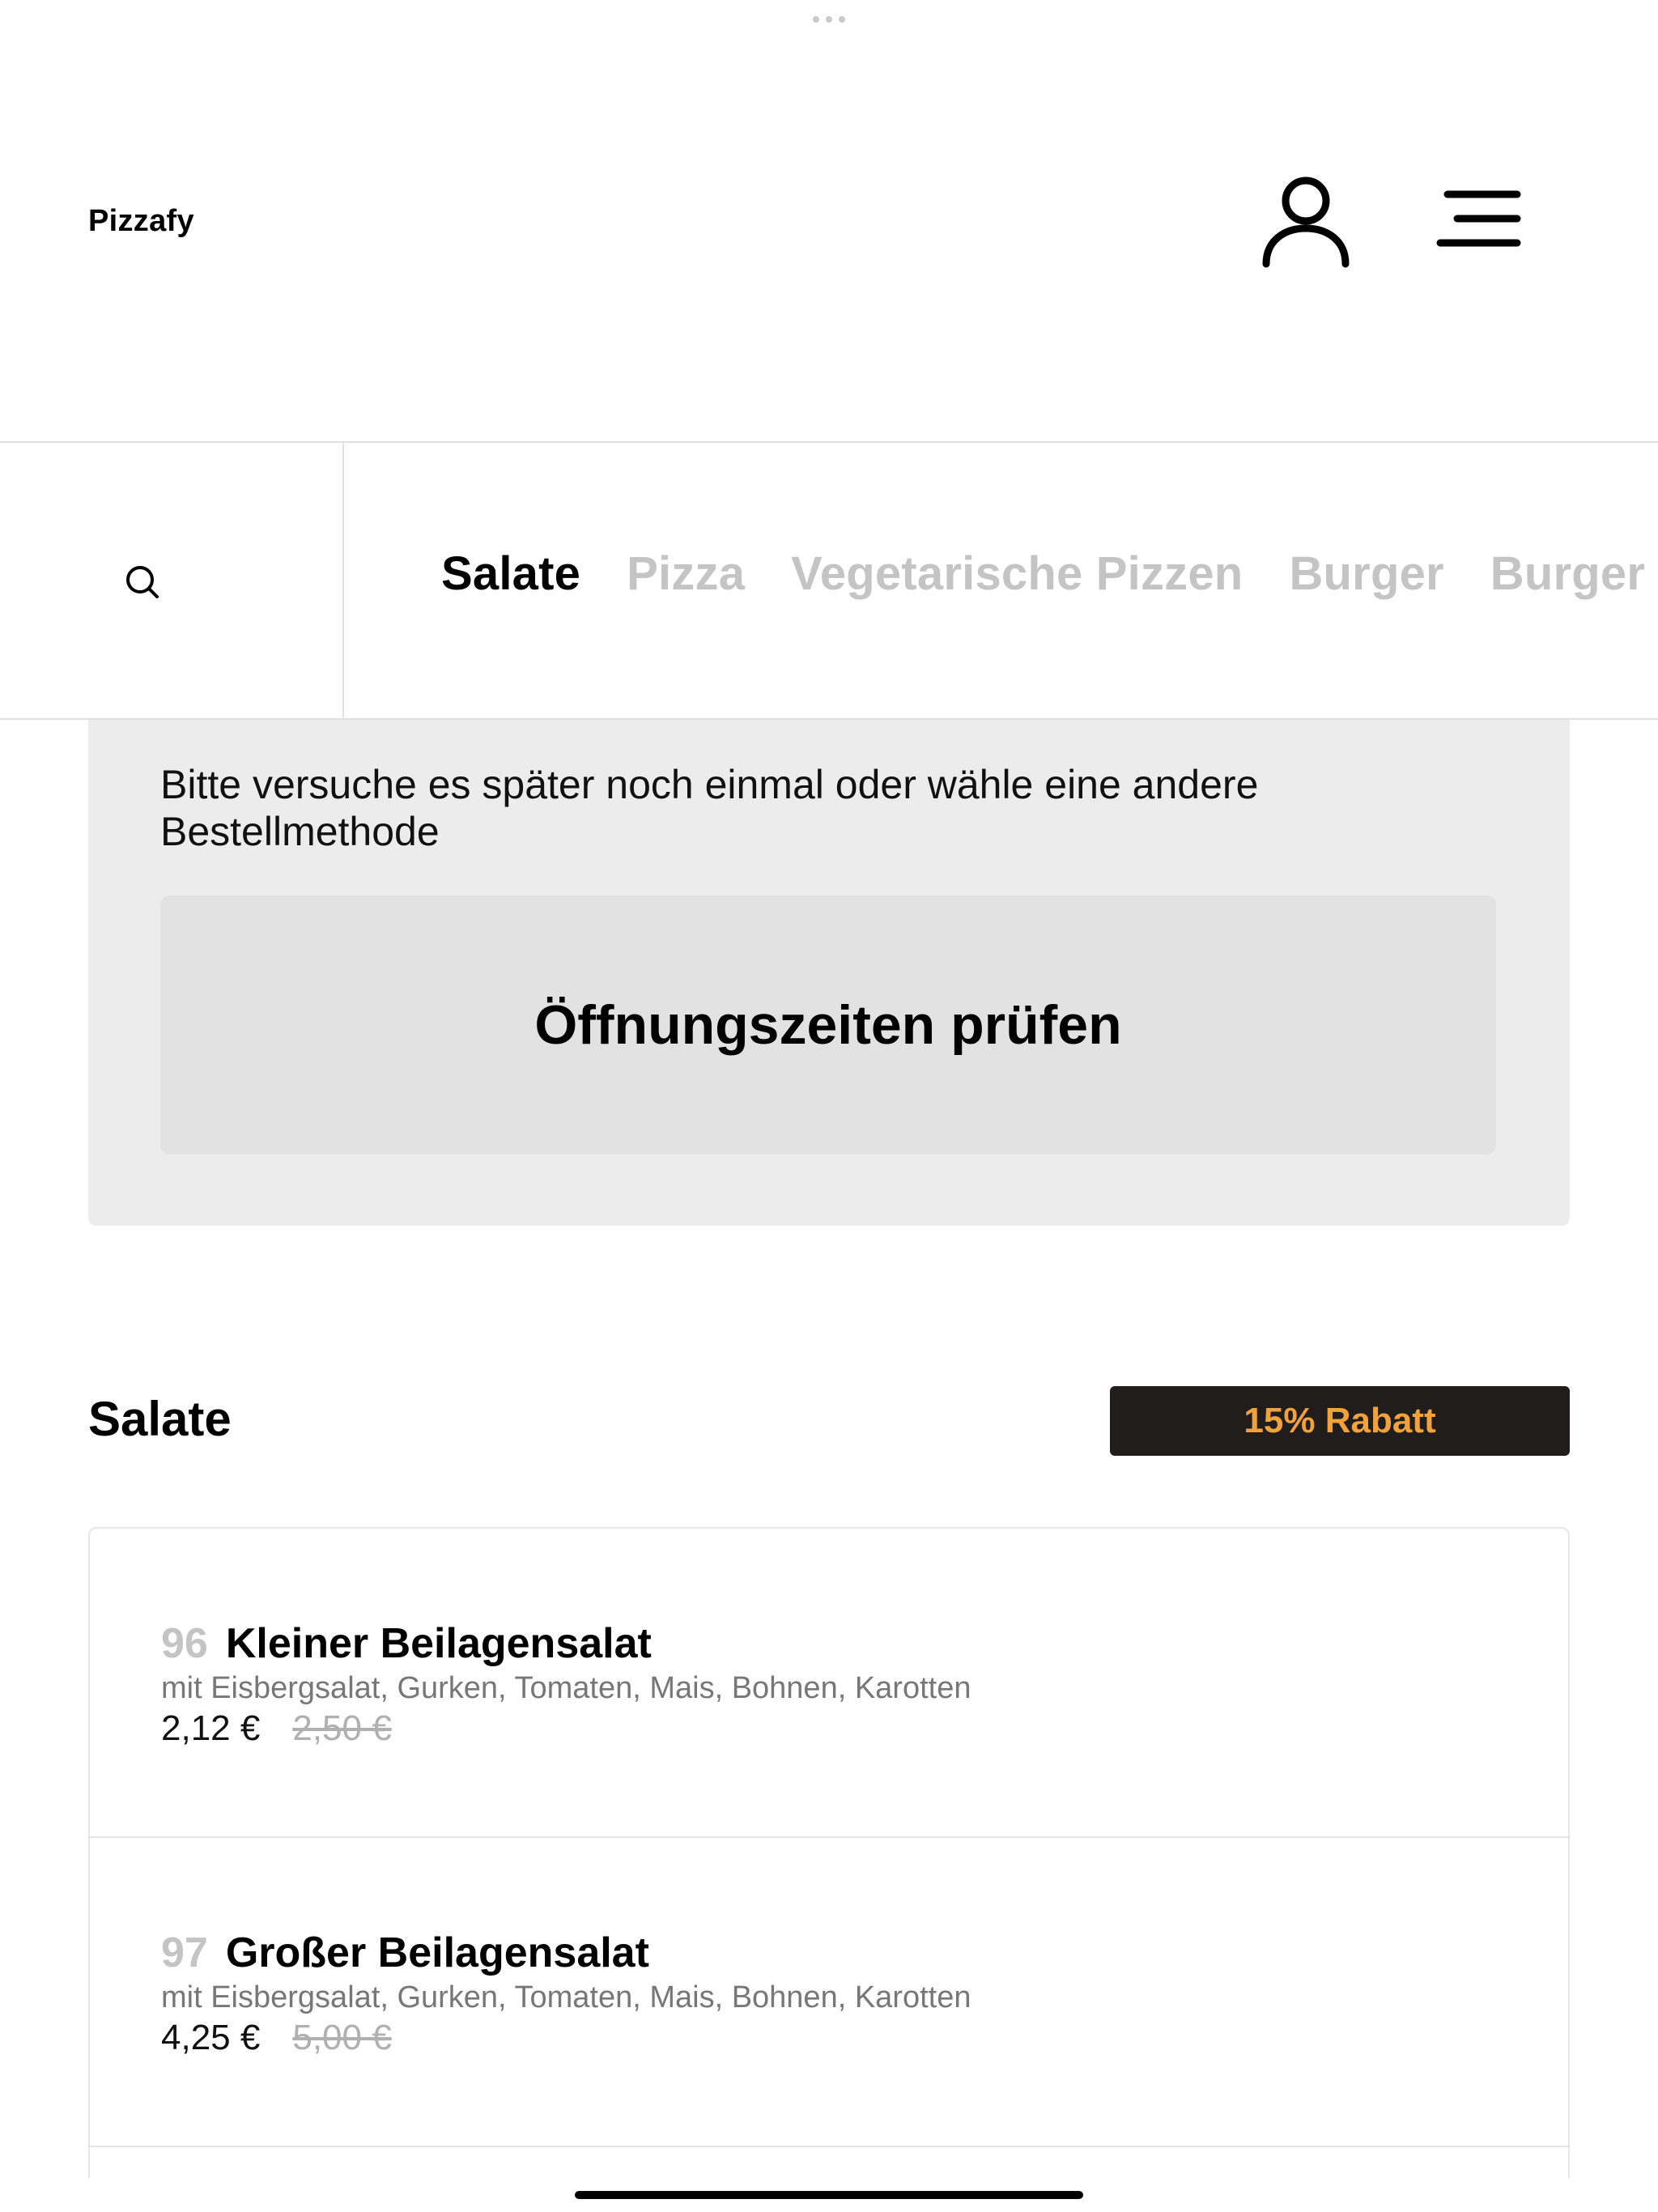 The height and width of the screenshot is (2212, 1658). What do you see at coordinates (828, 1025) in the screenshot?
I see `check-opening-hours-button: Öffnungszeiten prüfen` at bounding box center [828, 1025].